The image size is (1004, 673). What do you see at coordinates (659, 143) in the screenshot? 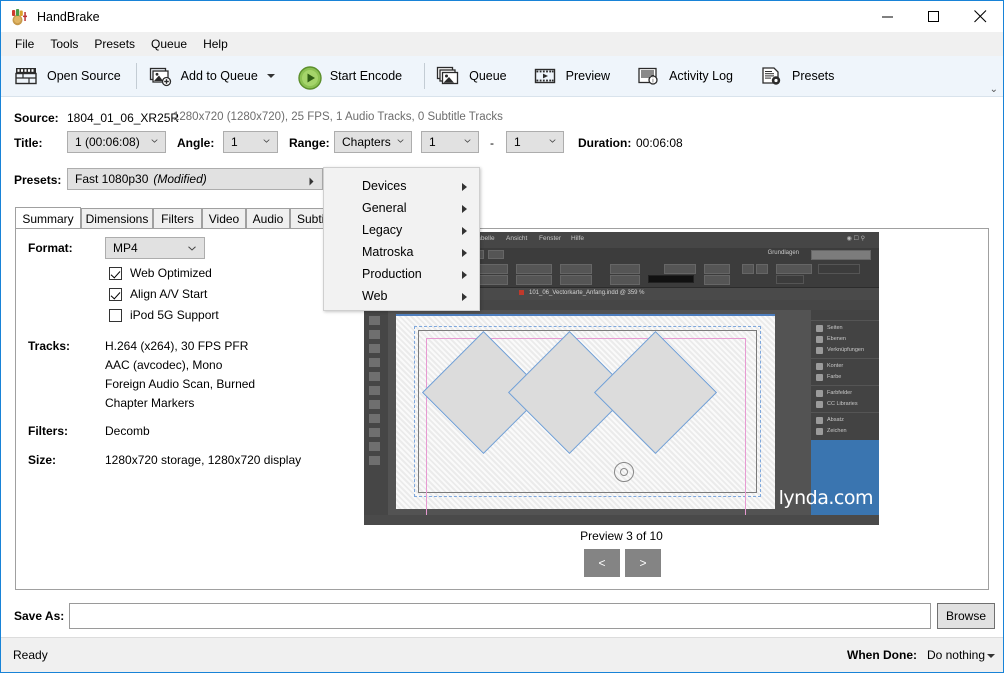
I see `duration-value: 00:06:08` at bounding box center [659, 143].